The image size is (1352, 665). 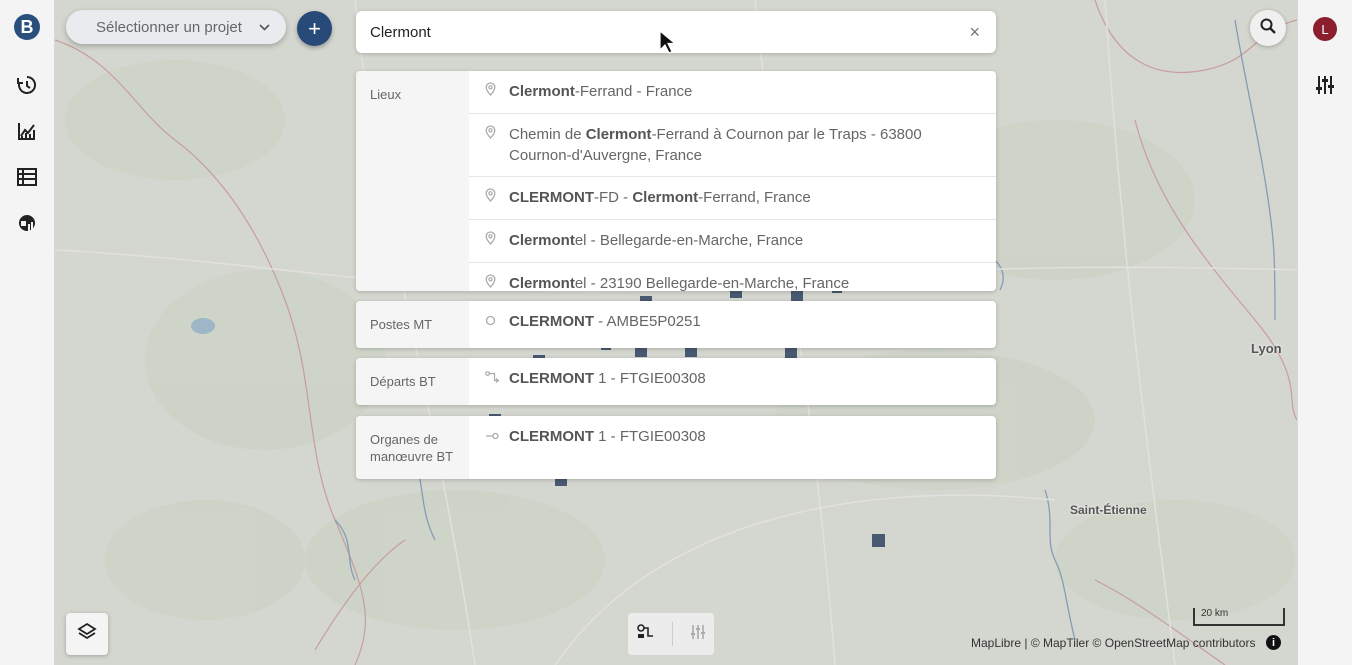 I want to click on group-label: Organes de manœuvre BT, so click(x=412, y=447).